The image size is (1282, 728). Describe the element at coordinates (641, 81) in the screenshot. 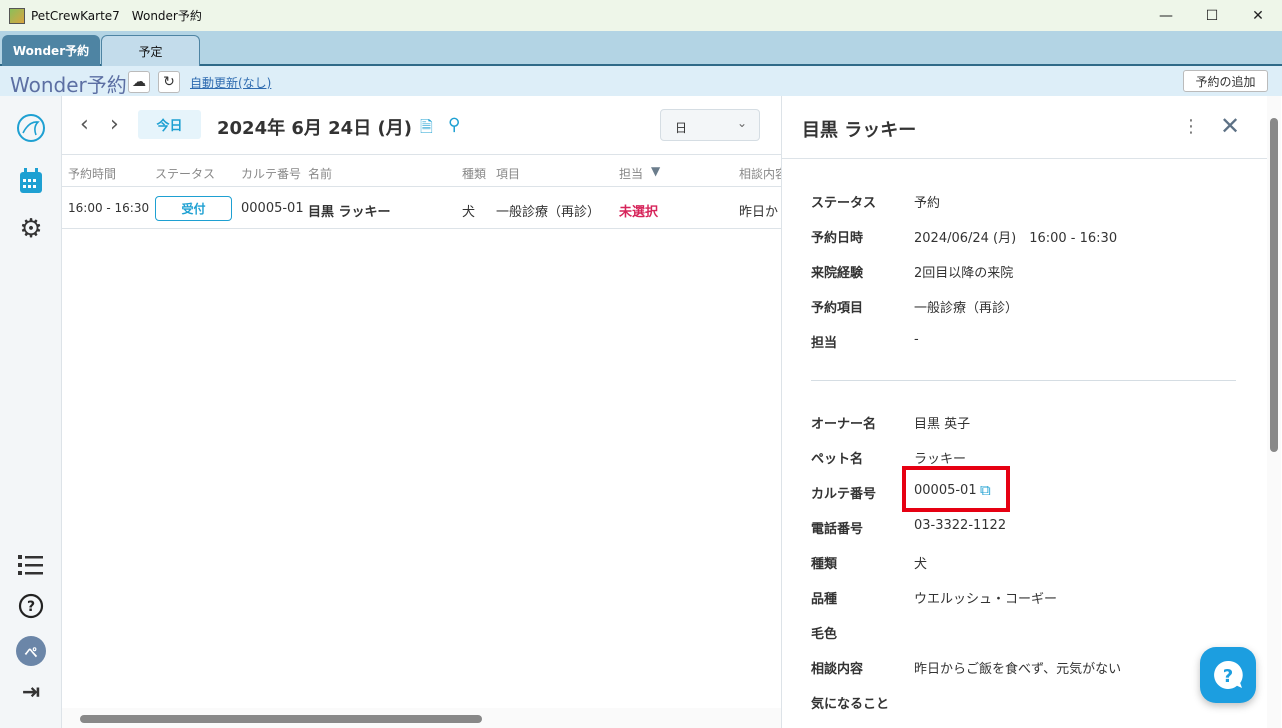

I see `toolbar: Wonder予約 ☁ ↻ 自動更新(なし) 予約の追加` at that location.